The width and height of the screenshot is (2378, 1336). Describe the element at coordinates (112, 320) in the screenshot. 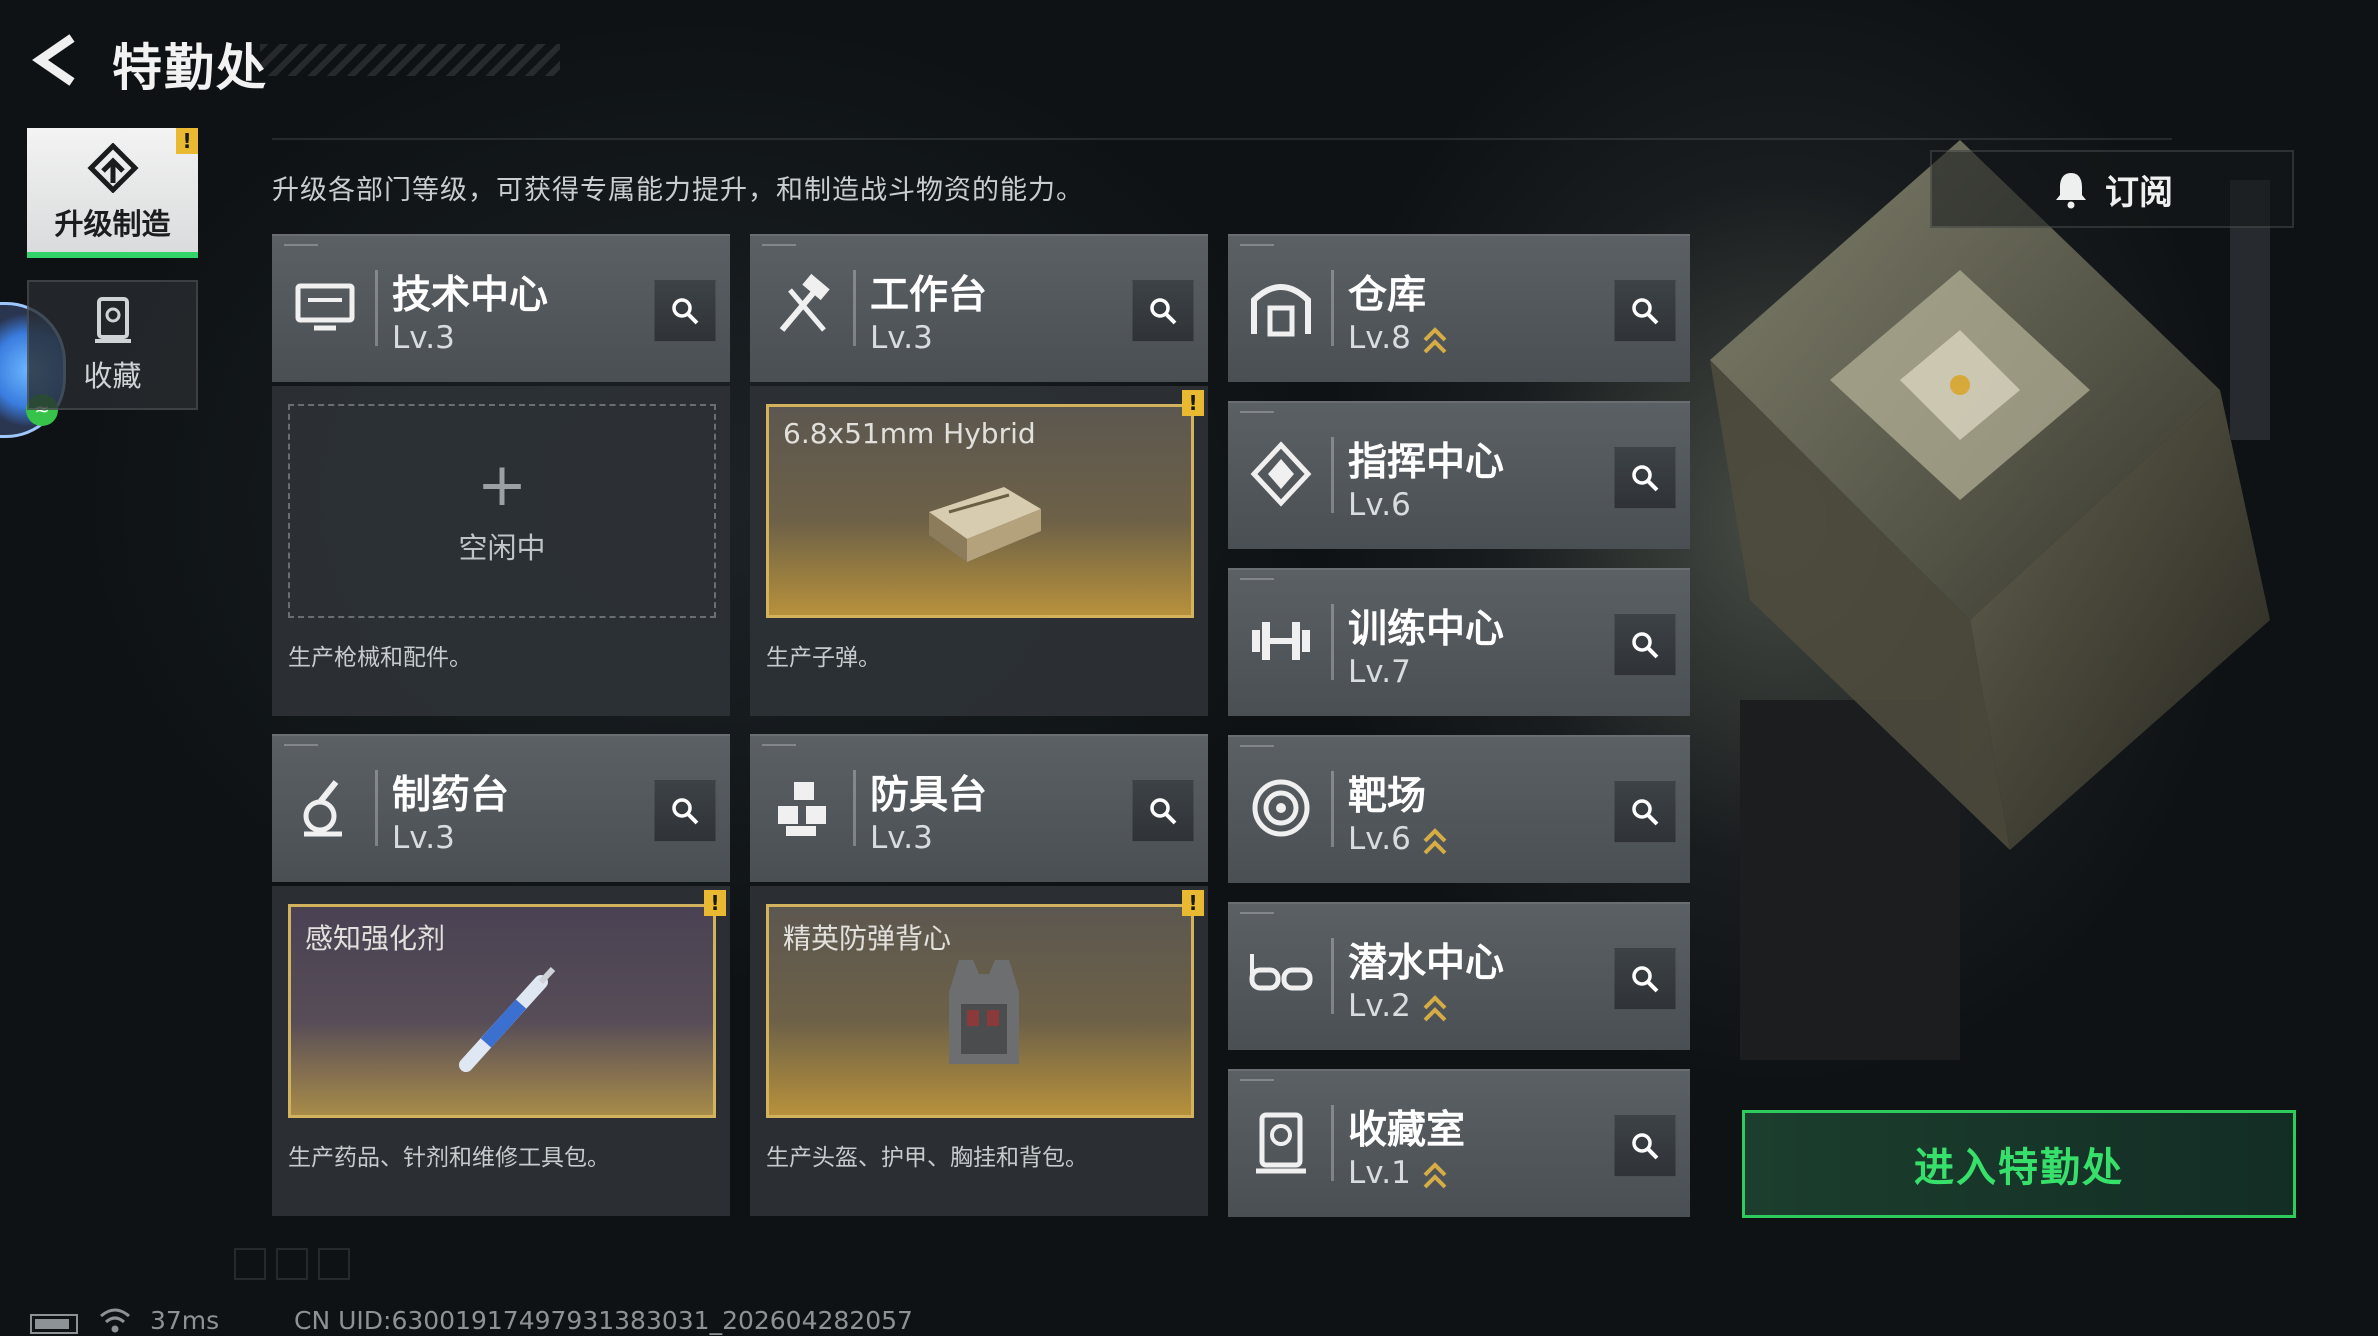

I see `collection-icon` at that location.